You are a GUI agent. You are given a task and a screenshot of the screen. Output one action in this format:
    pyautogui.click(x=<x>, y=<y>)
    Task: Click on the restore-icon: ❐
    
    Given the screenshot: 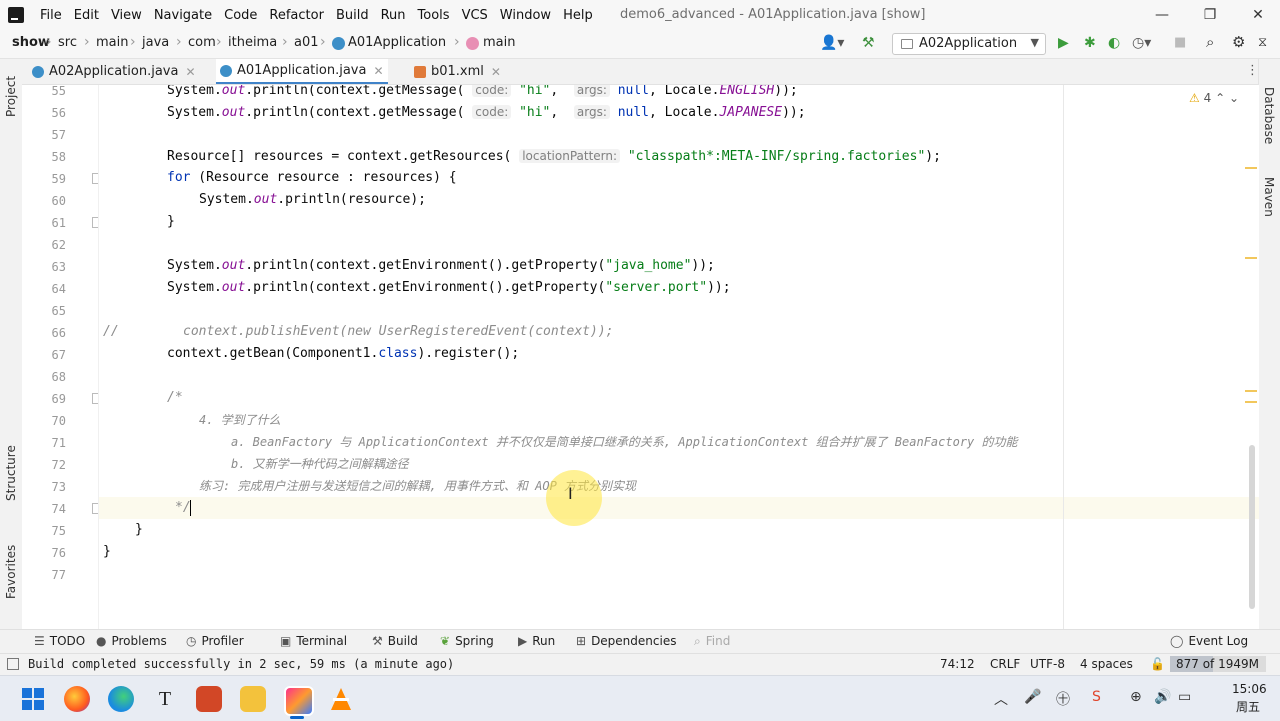 What is the action you would take?
    pyautogui.click(x=1210, y=15)
    